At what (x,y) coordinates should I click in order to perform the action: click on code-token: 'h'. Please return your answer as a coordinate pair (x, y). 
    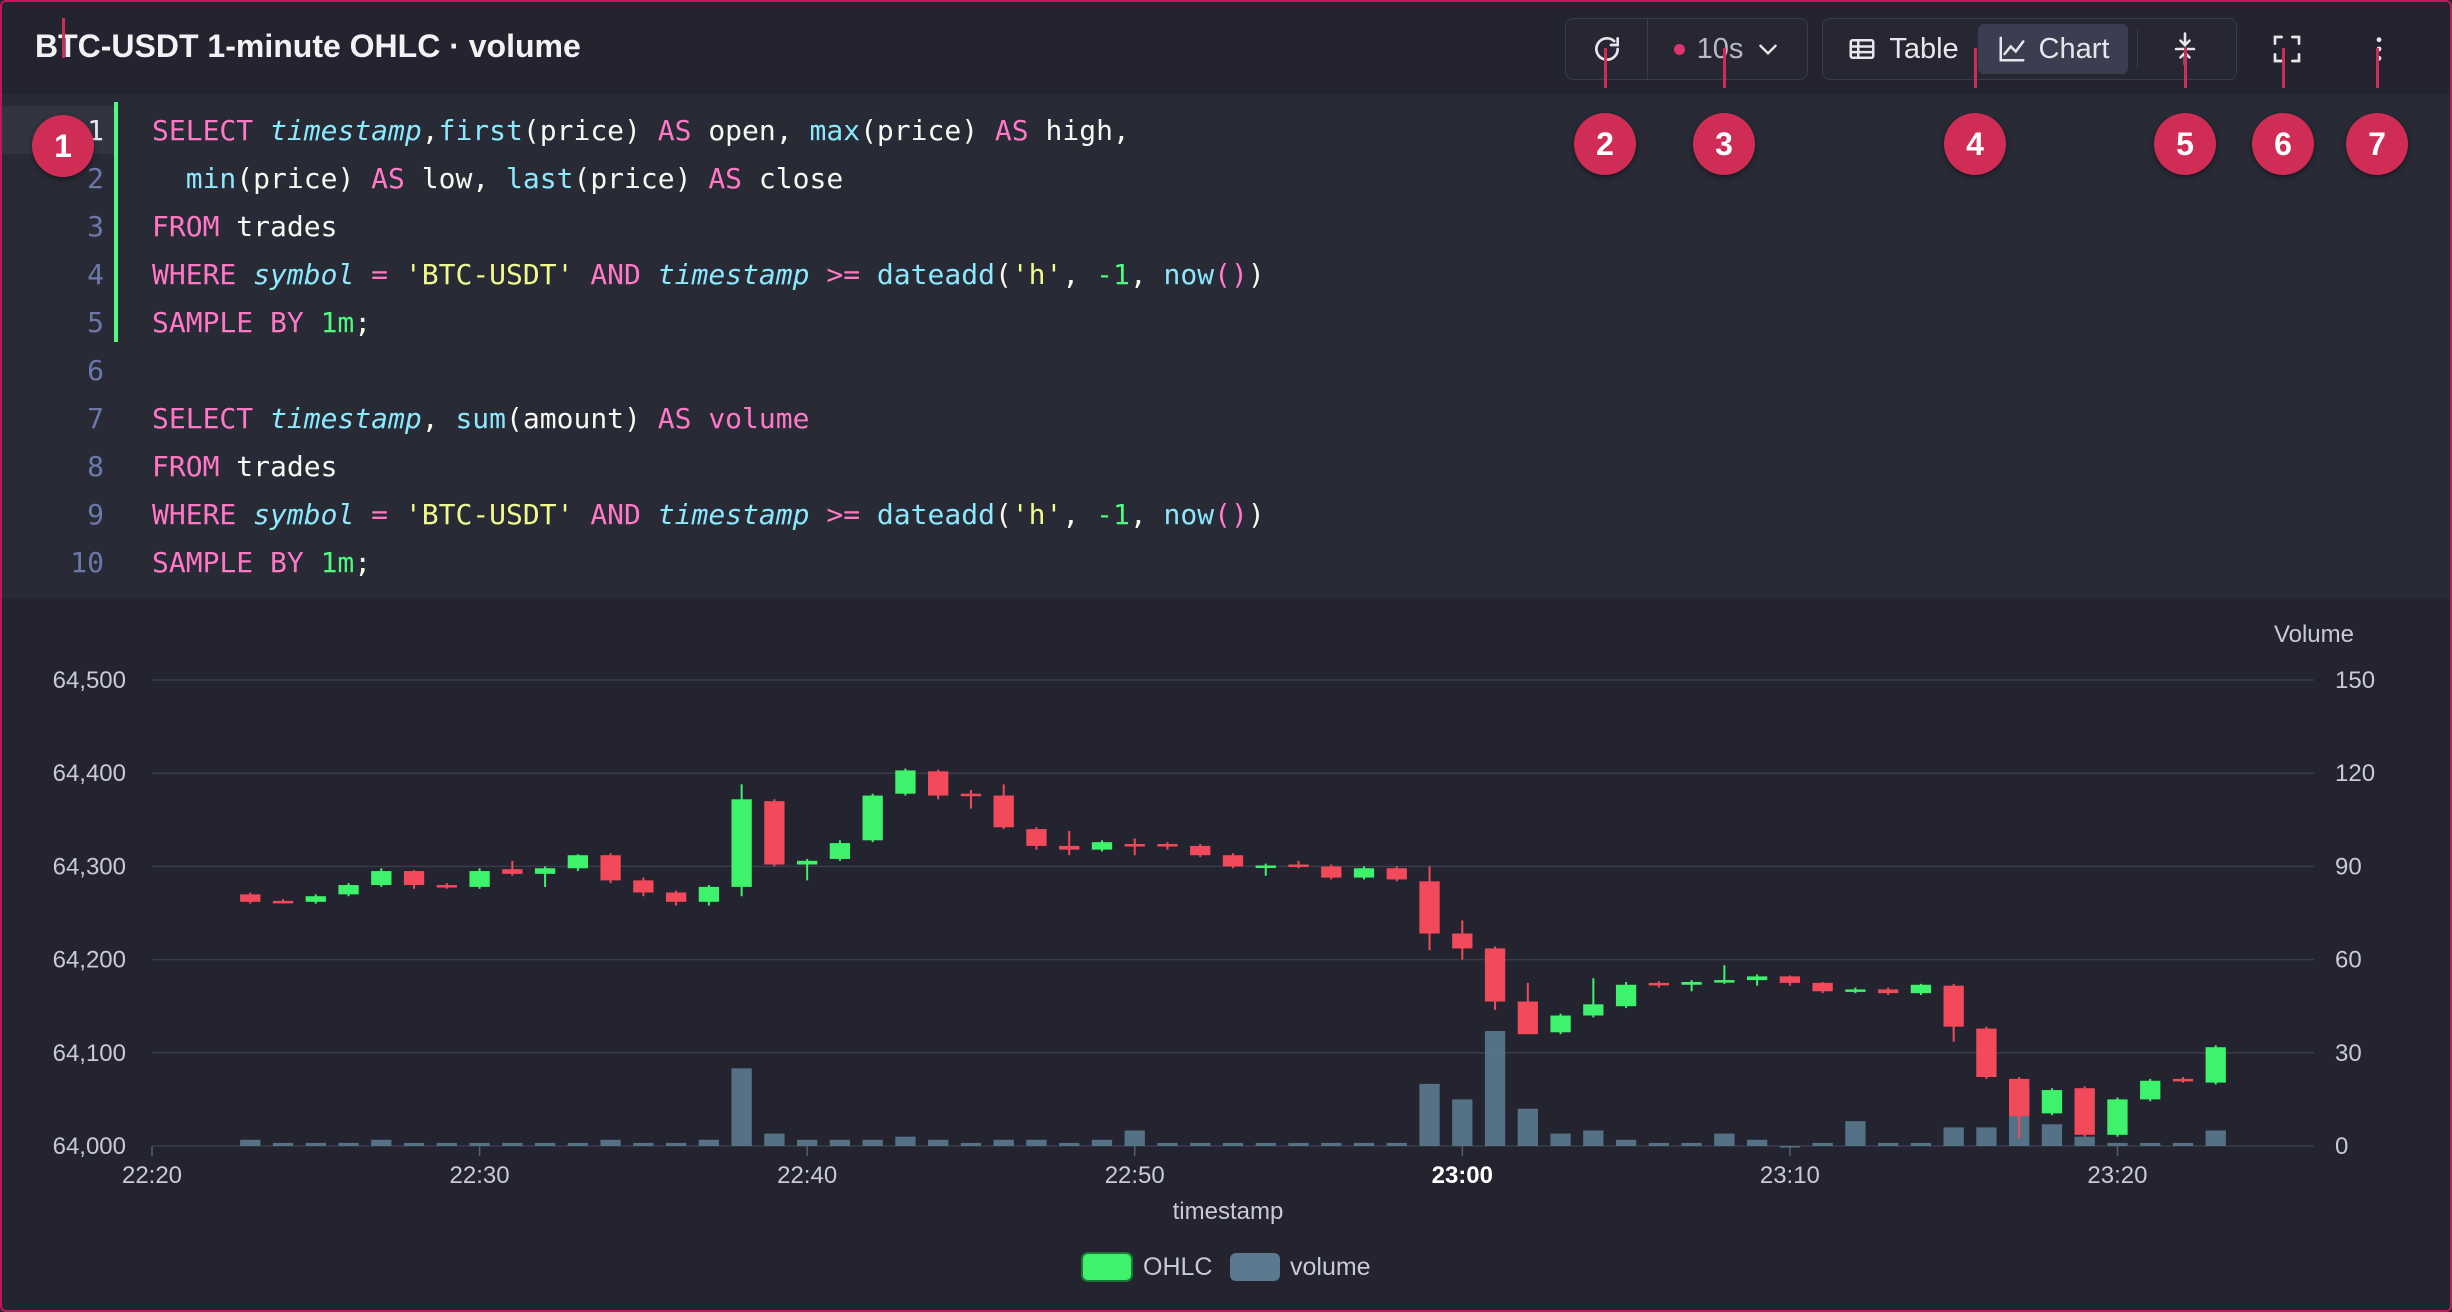
    Looking at the image, I should click on (1037, 514).